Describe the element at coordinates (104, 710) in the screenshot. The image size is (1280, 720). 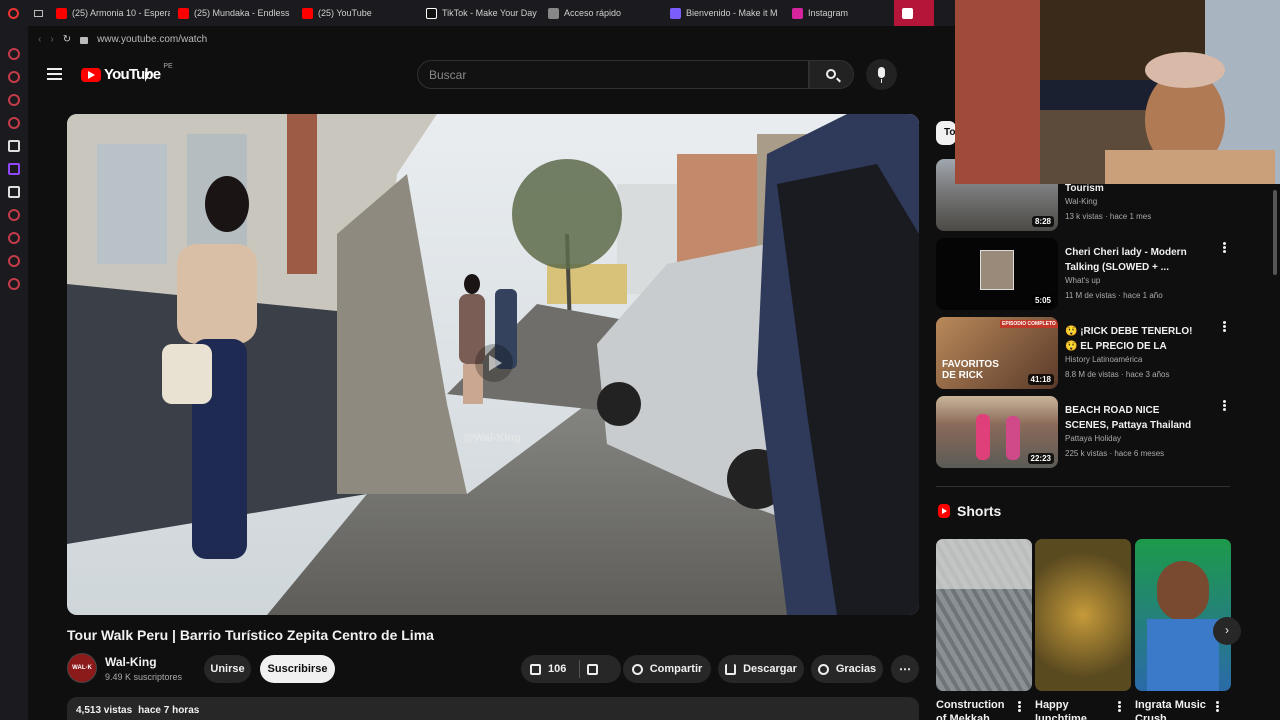
I see `view-count: 4,513 vistas` at that location.